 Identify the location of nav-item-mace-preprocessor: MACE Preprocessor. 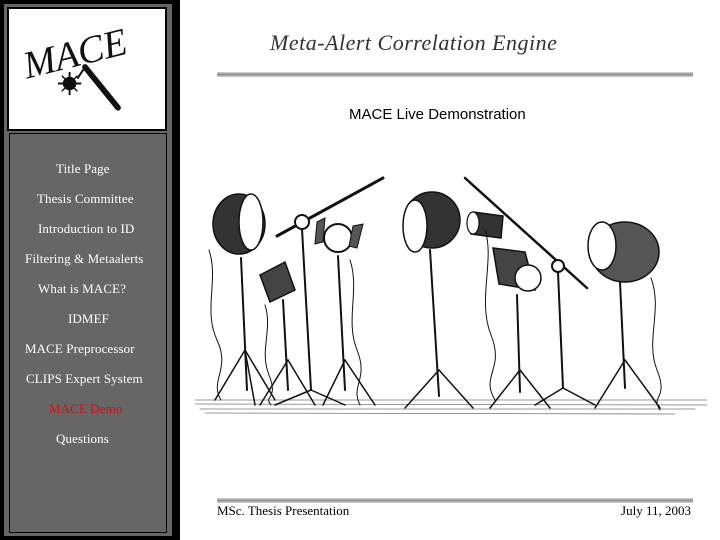
(80, 349).